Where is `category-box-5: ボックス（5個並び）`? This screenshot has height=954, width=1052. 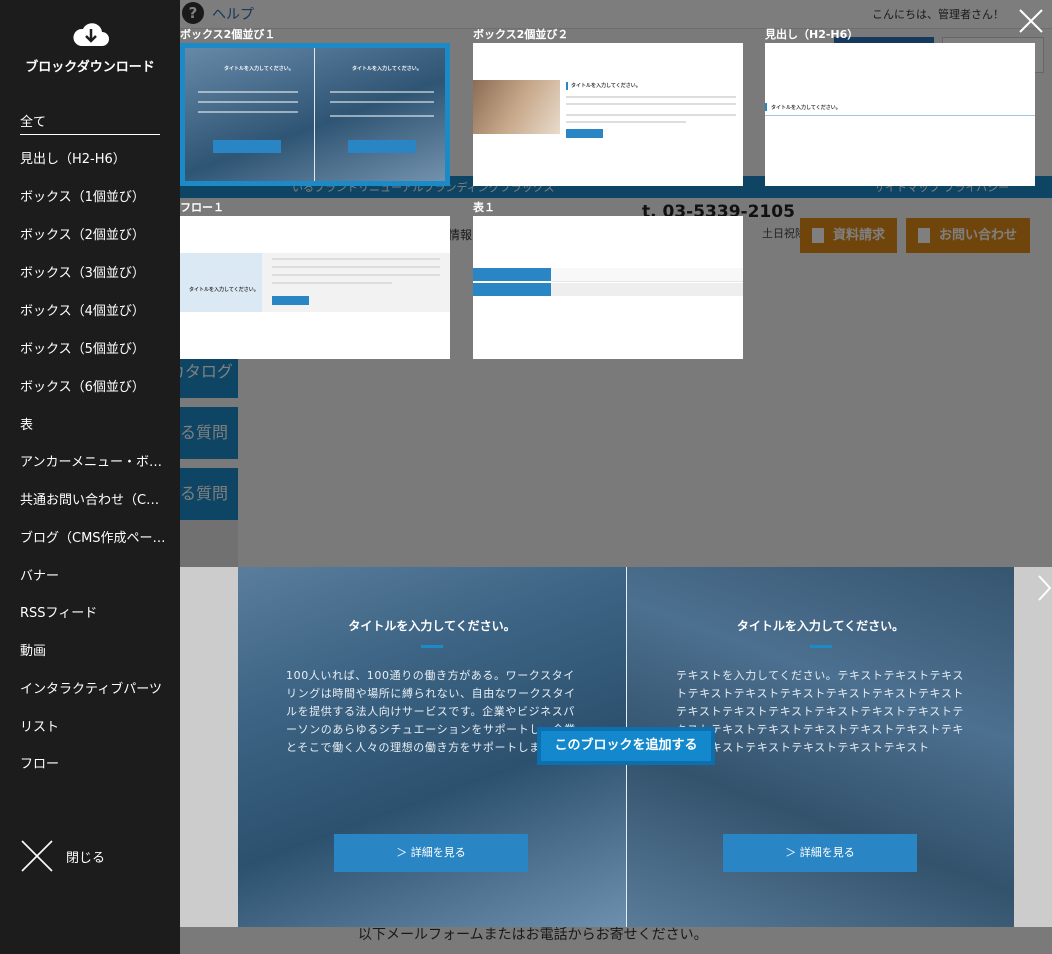
category-box-5: ボックス（5個並び） is located at coordinates (95, 347).